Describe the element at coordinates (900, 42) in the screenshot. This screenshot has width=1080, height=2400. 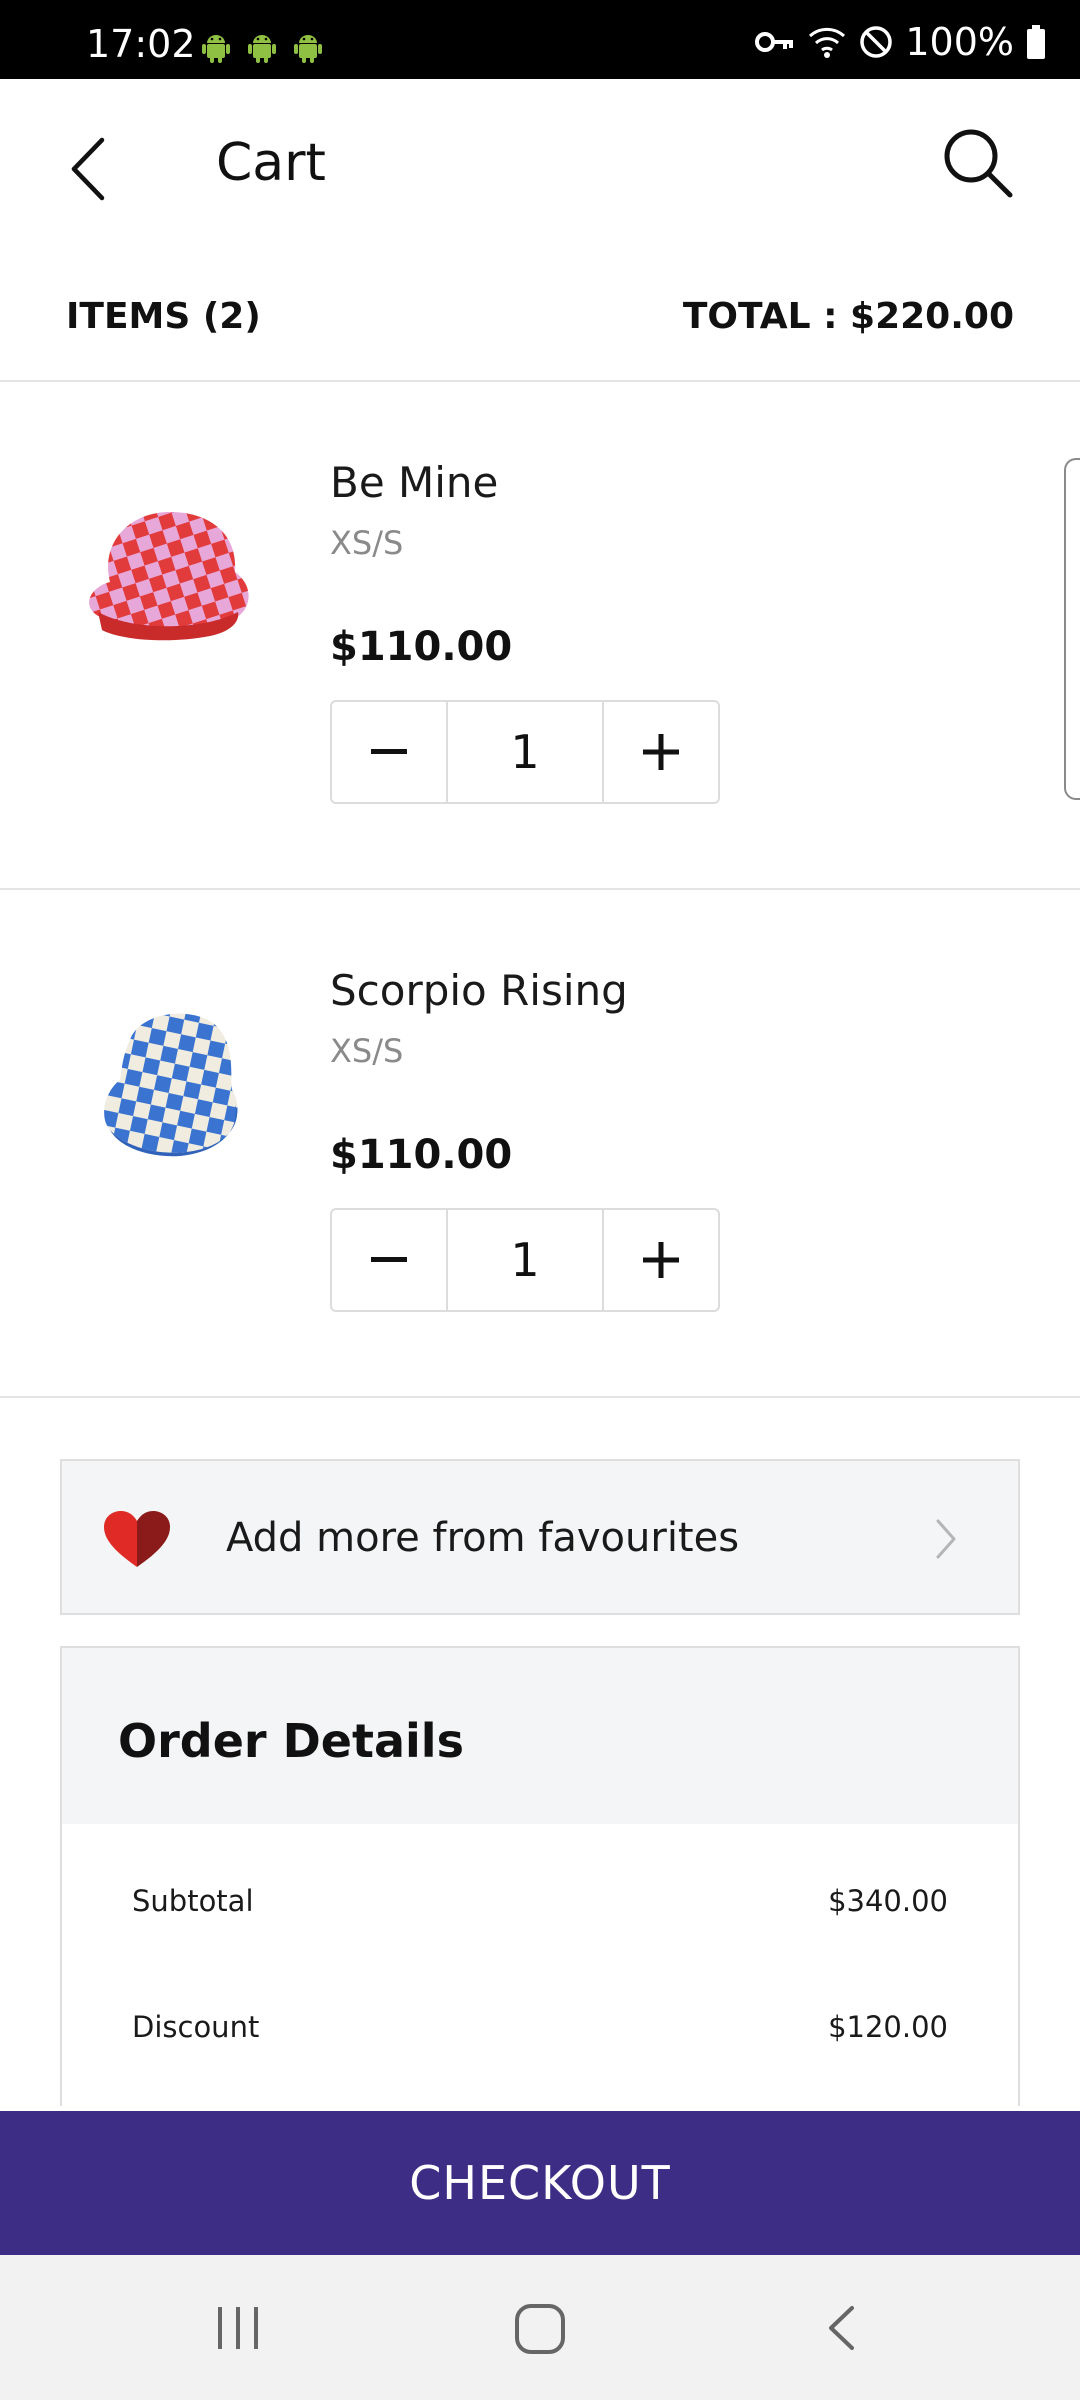
I see `status-right: 100%` at that location.